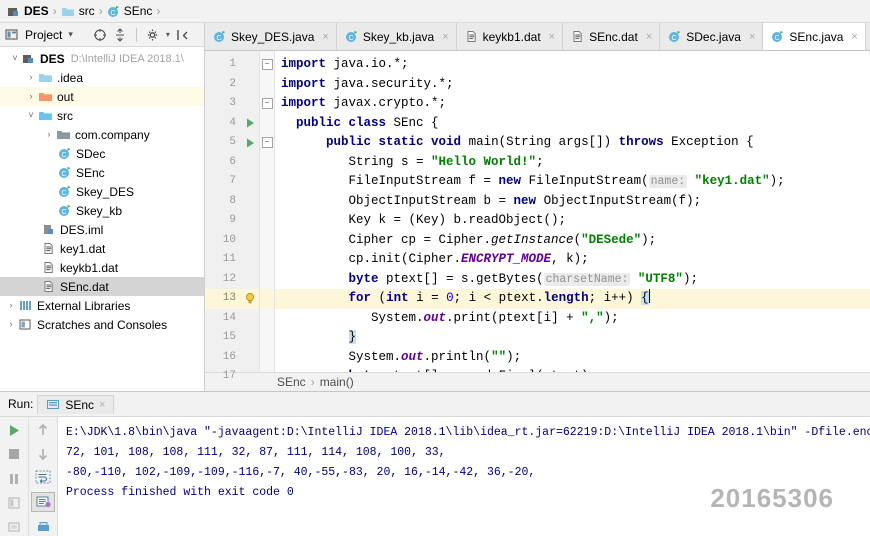 This screenshot has height=536, width=870. What do you see at coordinates (102, 115) in the screenshot?
I see `tree-row-src: ˅ src` at bounding box center [102, 115].